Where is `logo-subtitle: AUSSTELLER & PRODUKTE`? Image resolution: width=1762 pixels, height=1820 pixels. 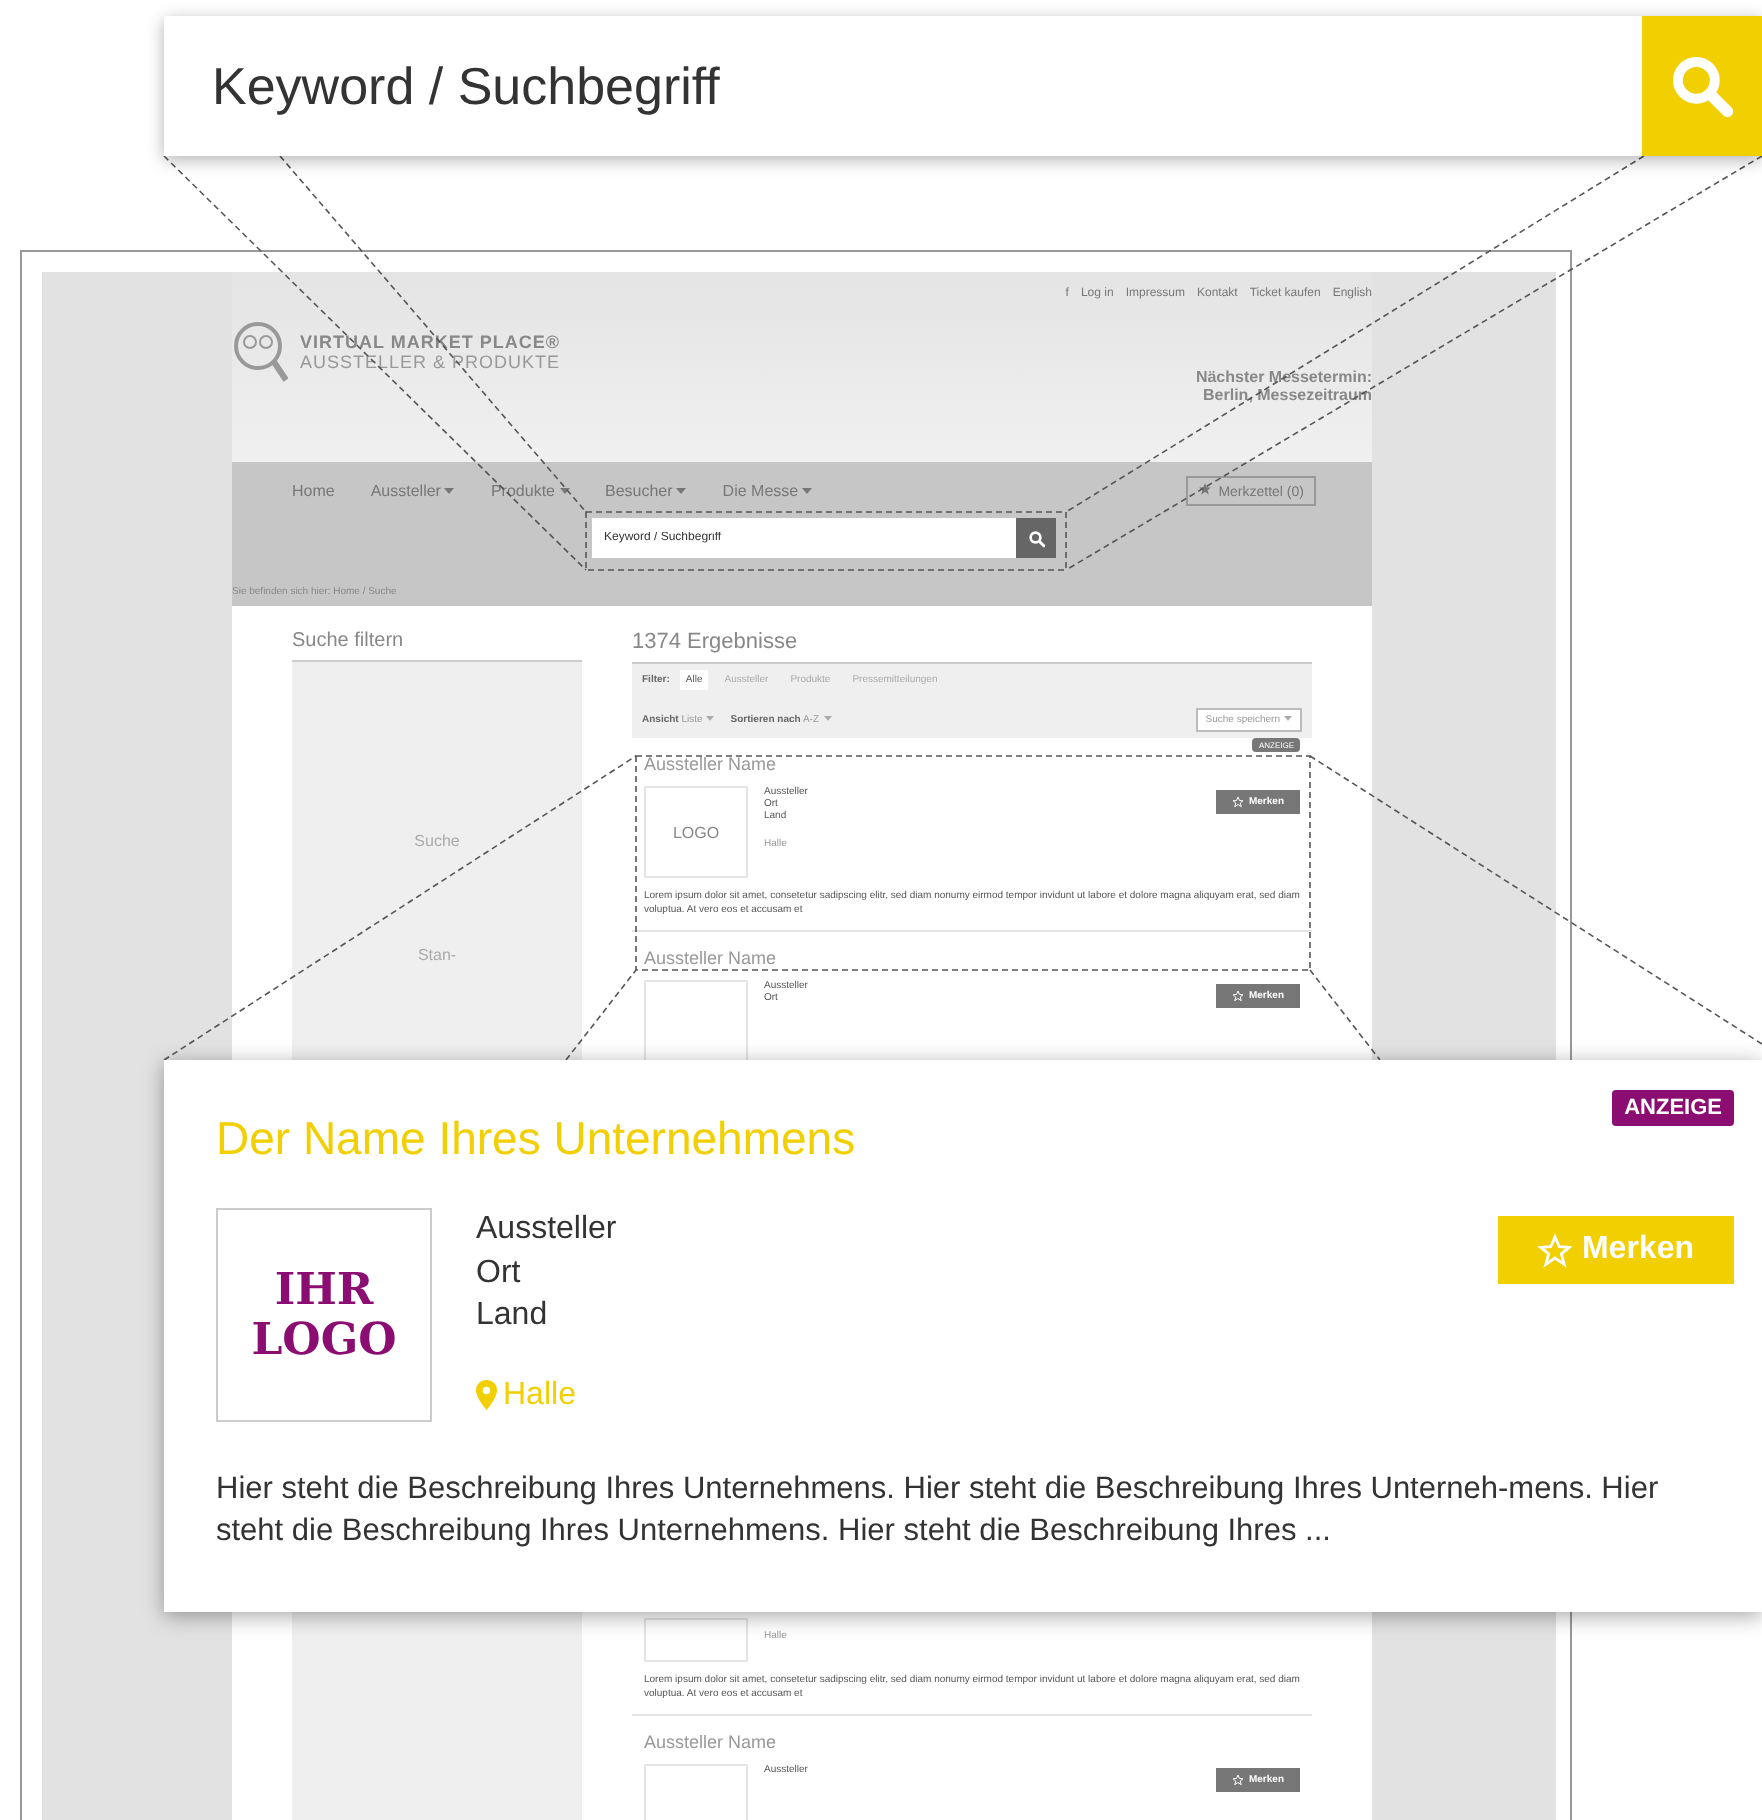
logo-subtitle: AUSSTELLER & PRODUKTE is located at coordinates (430, 362).